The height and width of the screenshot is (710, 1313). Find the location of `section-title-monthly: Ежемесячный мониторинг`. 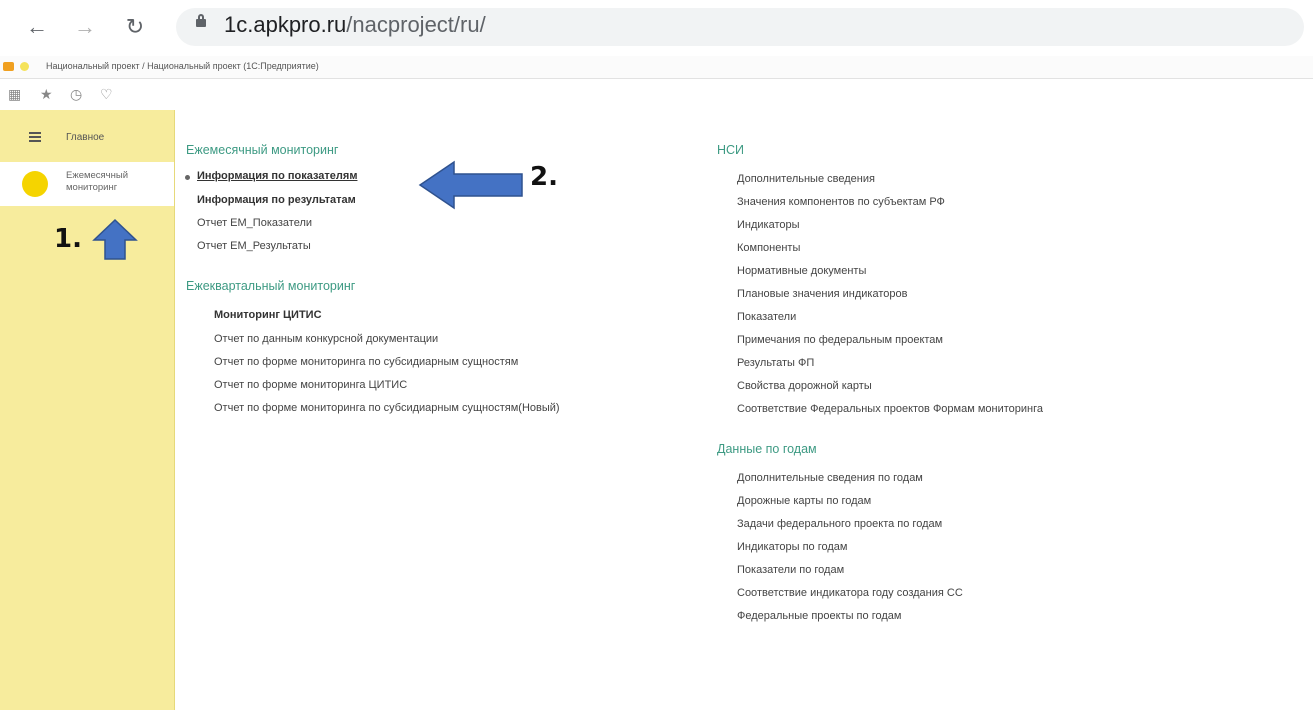

section-title-monthly: Ежемесячный мониторинг is located at coordinates (262, 150).